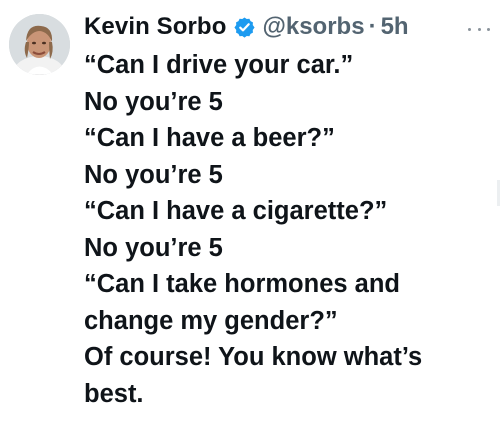  What do you see at coordinates (253, 357) in the screenshot?
I see `tweet-line: Of course! You know what’s` at bounding box center [253, 357].